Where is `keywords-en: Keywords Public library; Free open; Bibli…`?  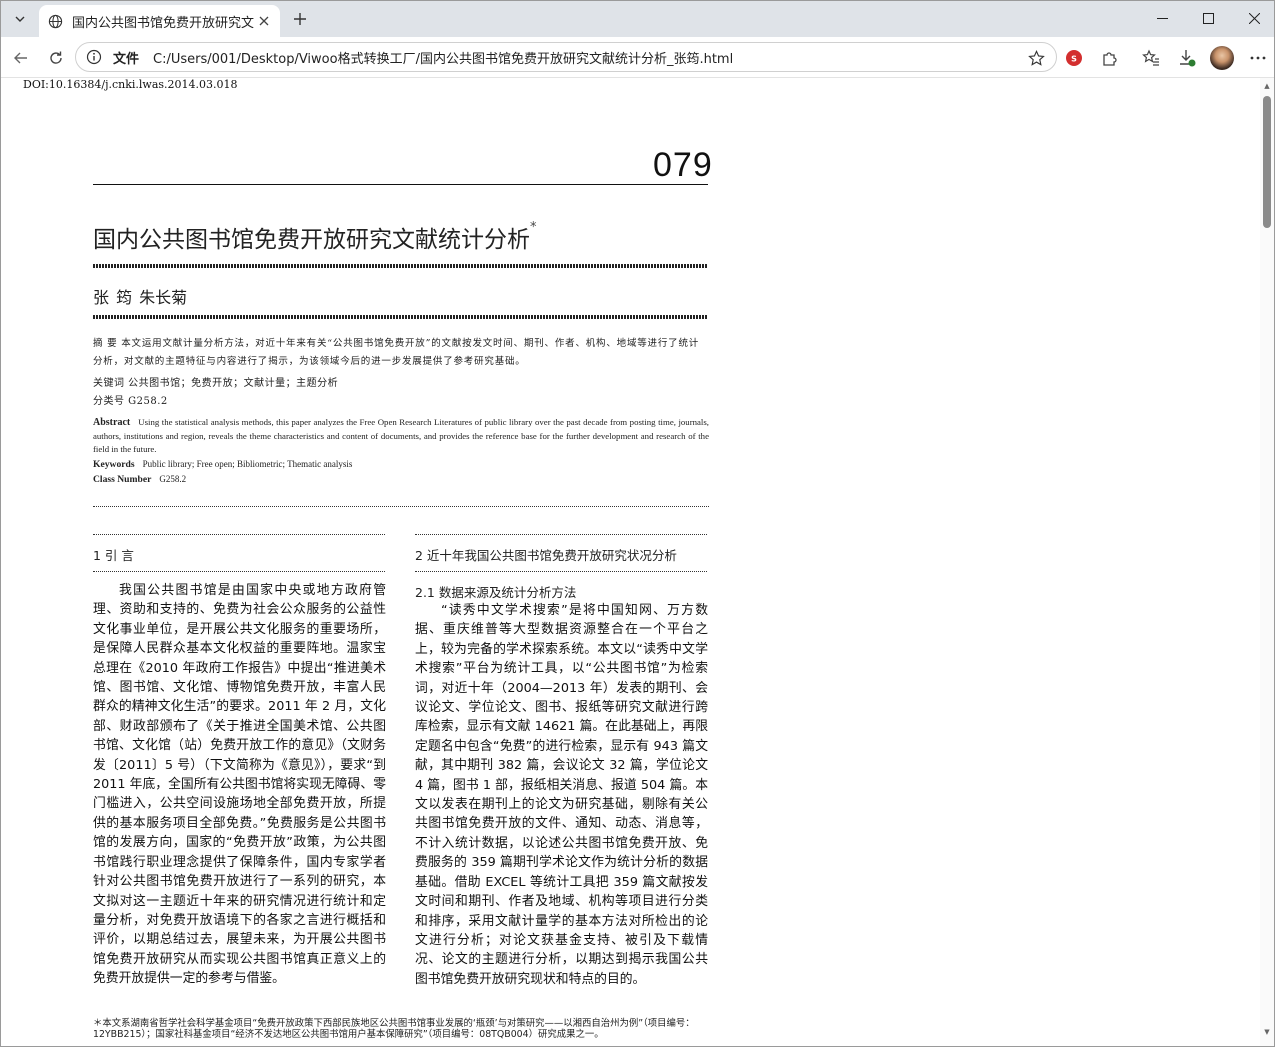 keywords-en: Keywords Public library; Free open; Bibli… is located at coordinates (222, 464).